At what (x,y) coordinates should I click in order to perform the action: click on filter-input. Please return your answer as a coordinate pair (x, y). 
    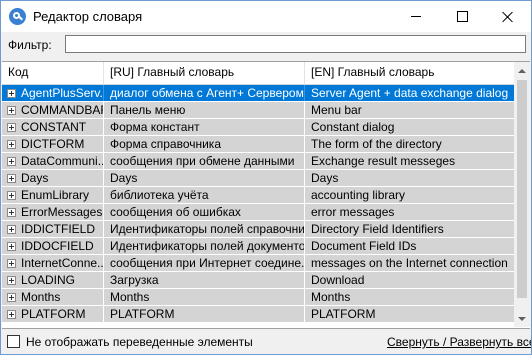
    Looking at the image, I should click on (295, 44).